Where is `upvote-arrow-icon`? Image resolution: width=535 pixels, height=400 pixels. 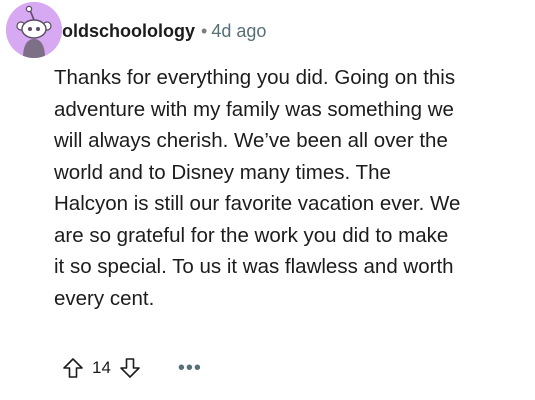
upvote-arrow-icon is located at coordinates (73, 368).